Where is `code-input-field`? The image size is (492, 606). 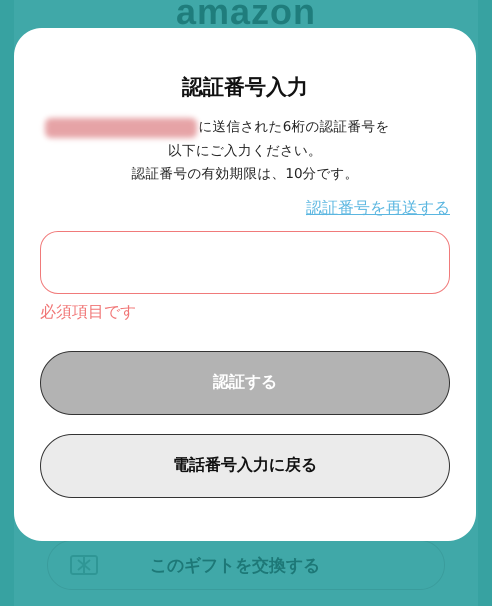
code-input-field is located at coordinates (245, 262).